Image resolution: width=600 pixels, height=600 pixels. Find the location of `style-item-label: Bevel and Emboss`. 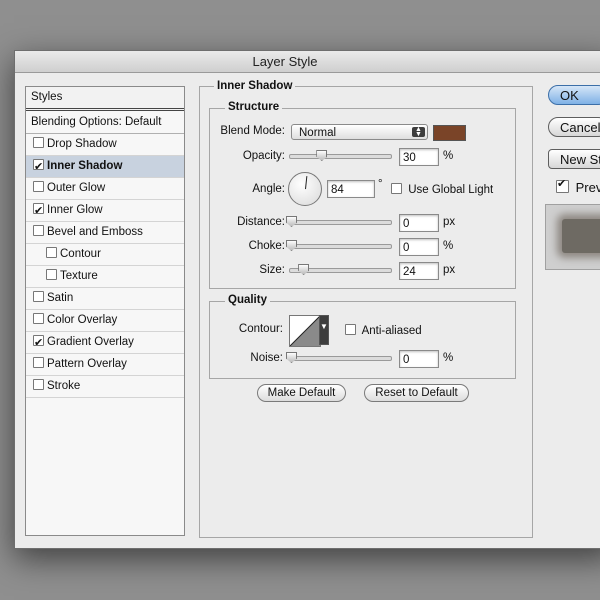

style-item-label: Bevel and Emboss is located at coordinates (95, 232).